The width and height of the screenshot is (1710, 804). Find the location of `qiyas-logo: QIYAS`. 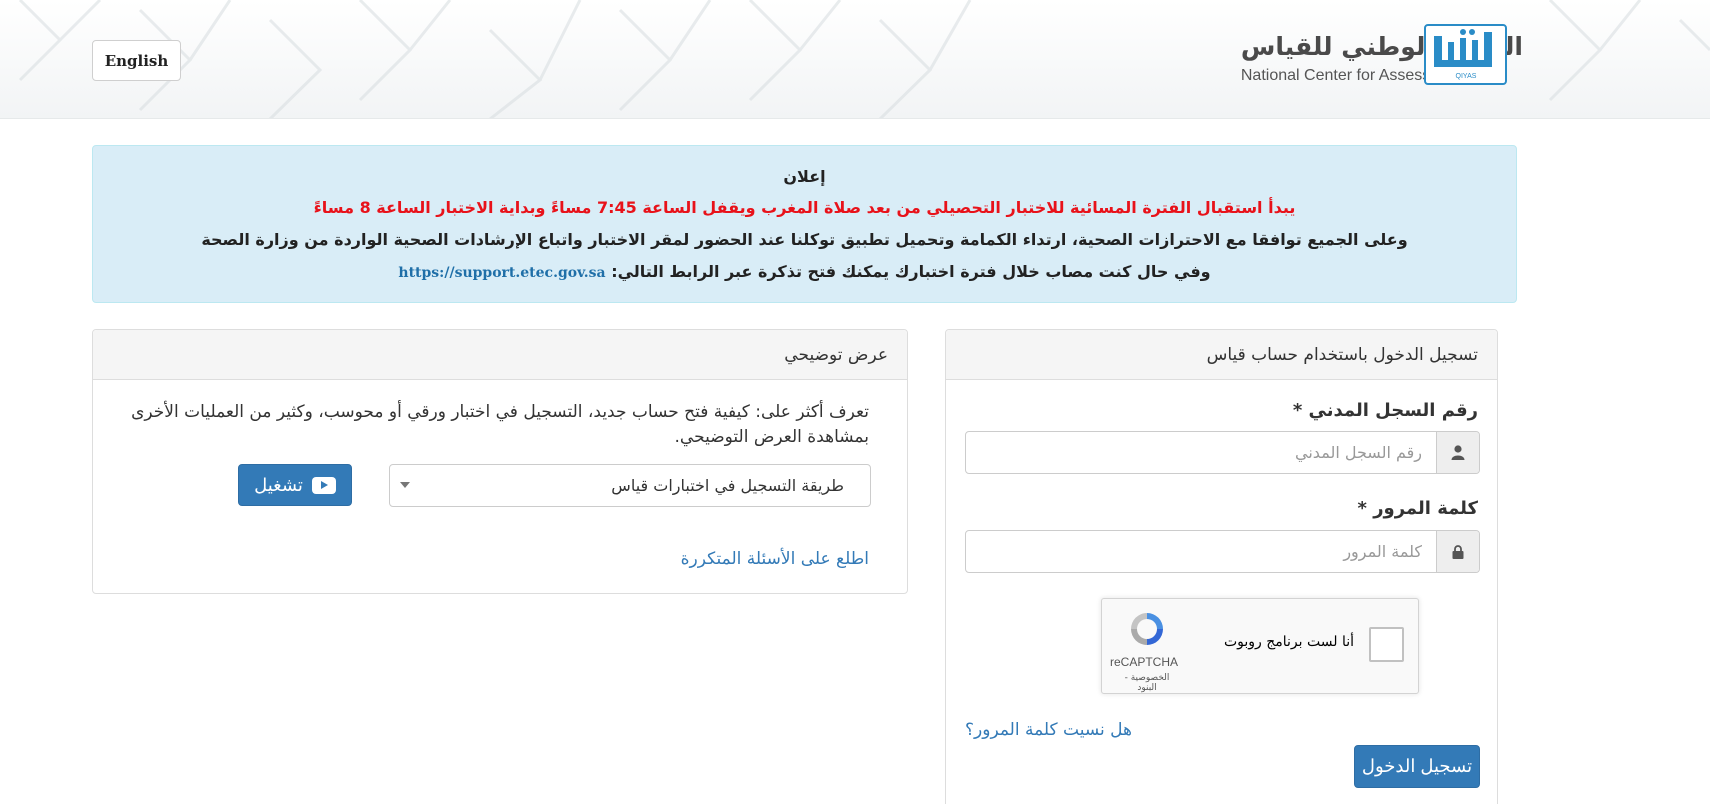

qiyas-logo: QIYAS is located at coordinates (1465, 54).